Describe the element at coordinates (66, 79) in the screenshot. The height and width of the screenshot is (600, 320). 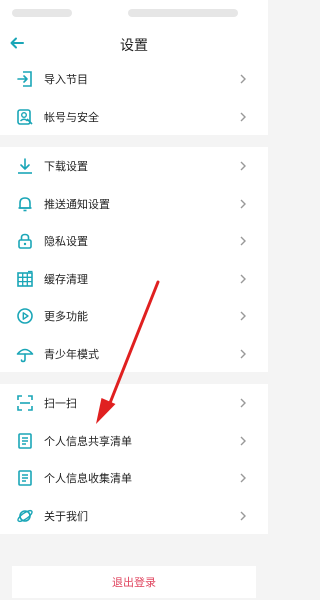
I see `settings-item-label: 导入节目` at that location.